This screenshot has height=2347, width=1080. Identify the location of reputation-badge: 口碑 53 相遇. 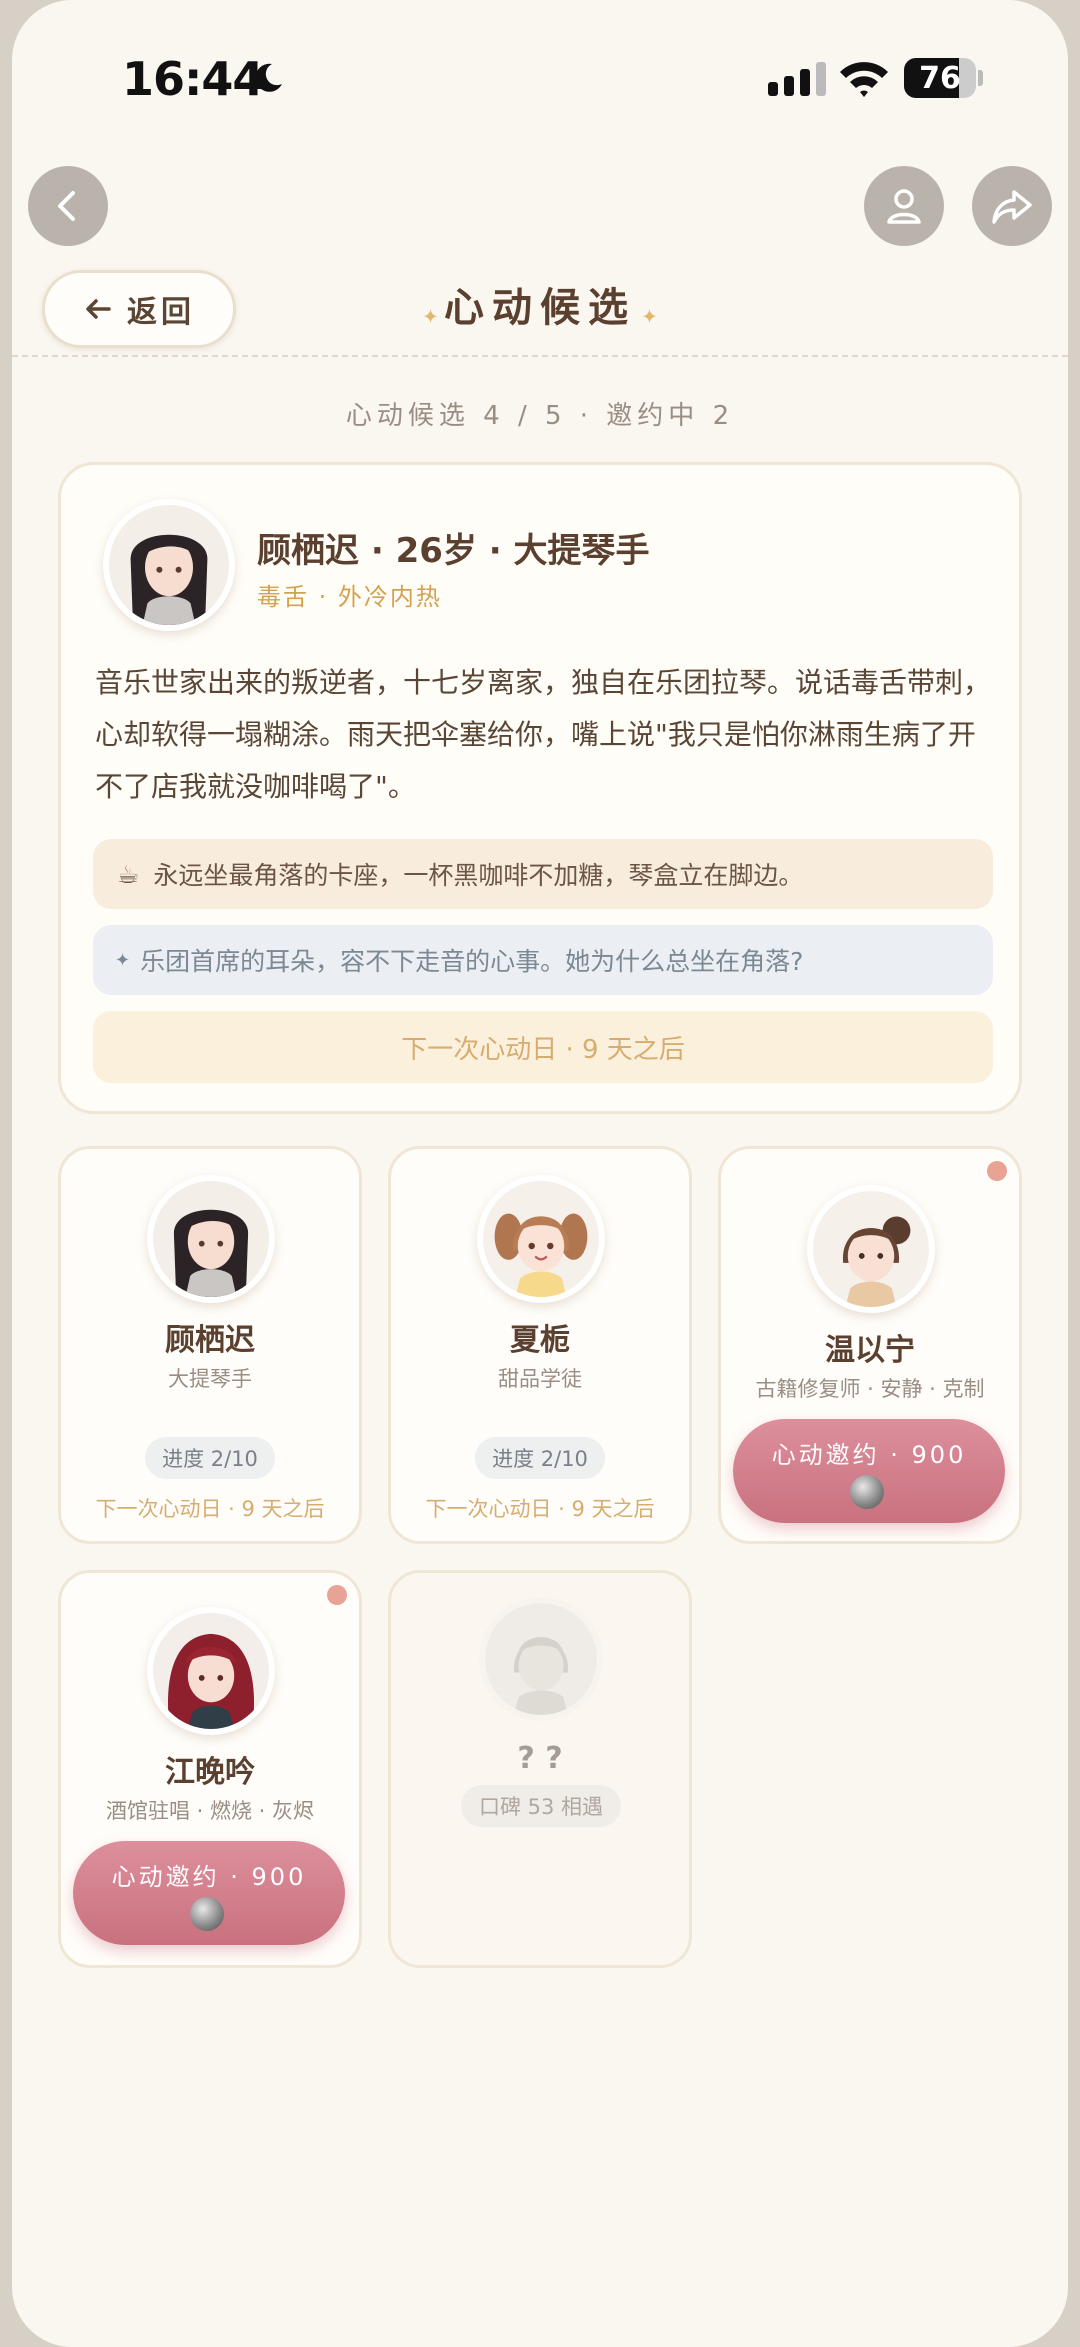
(541, 1806).